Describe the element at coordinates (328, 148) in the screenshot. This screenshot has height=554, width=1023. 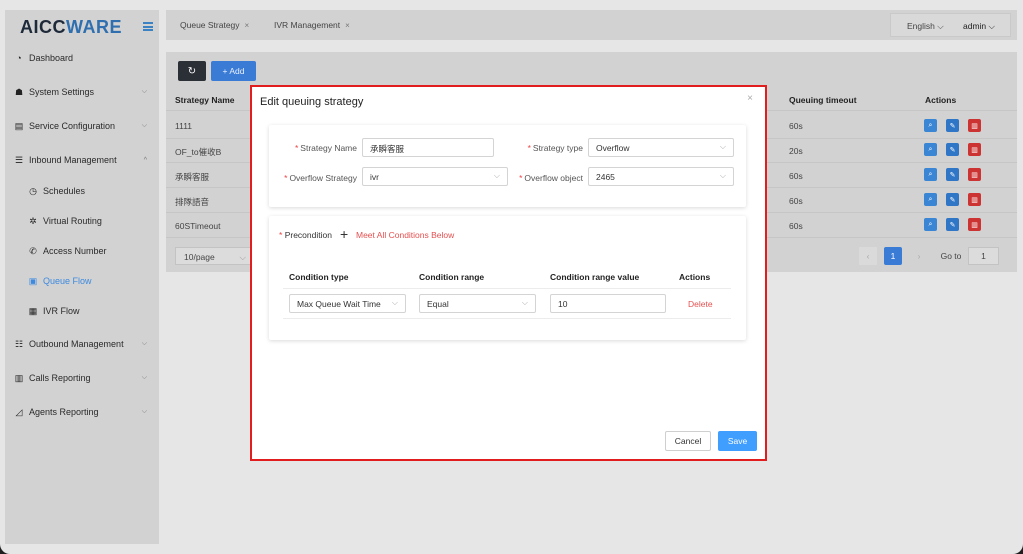
I see `label-text: Strategy Name` at that location.